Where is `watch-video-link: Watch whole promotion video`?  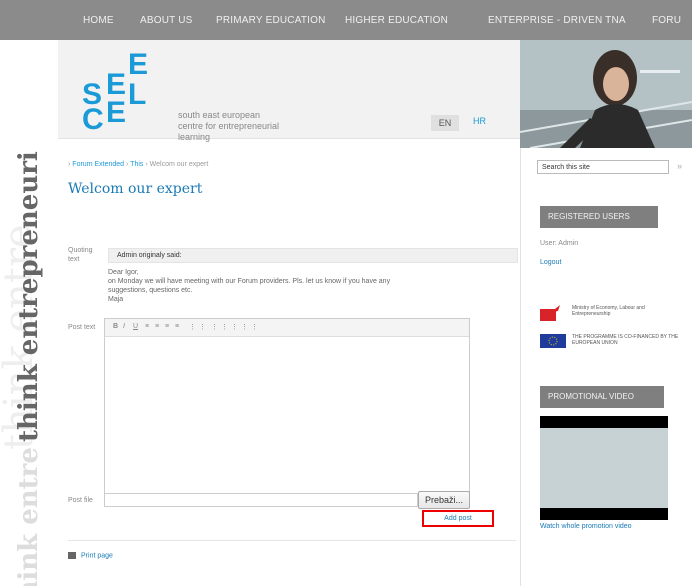 watch-video-link: Watch whole promotion video is located at coordinates (586, 526).